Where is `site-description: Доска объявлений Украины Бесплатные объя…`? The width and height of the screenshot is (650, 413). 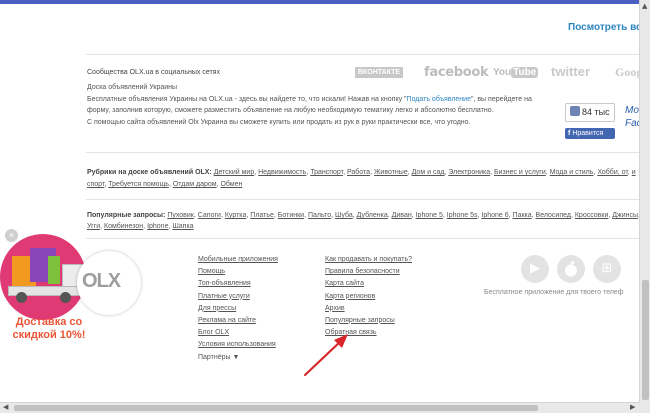
site-description: Доска объявлений Украины Бесплатные объя… is located at coordinates (314, 105).